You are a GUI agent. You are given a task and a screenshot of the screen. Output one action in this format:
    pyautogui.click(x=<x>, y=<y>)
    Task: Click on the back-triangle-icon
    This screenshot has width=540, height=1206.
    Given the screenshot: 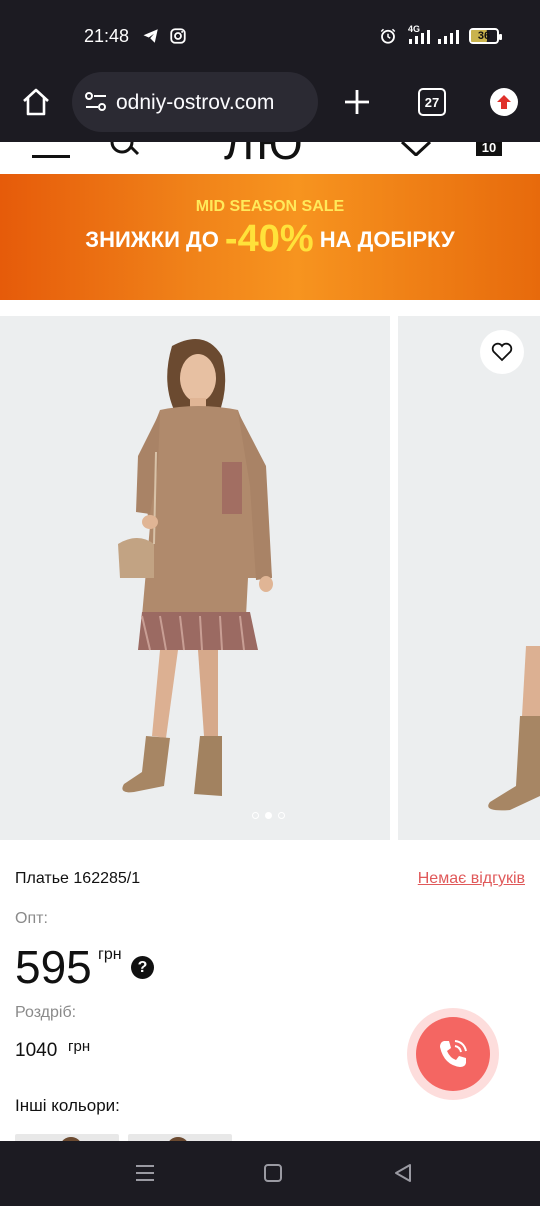 What is the action you would take?
    pyautogui.click(x=403, y=1173)
    